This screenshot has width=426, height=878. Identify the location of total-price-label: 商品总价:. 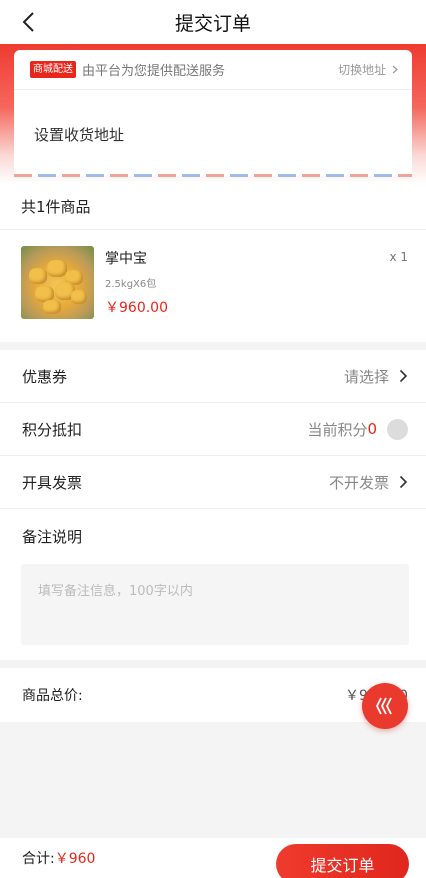
(52, 696).